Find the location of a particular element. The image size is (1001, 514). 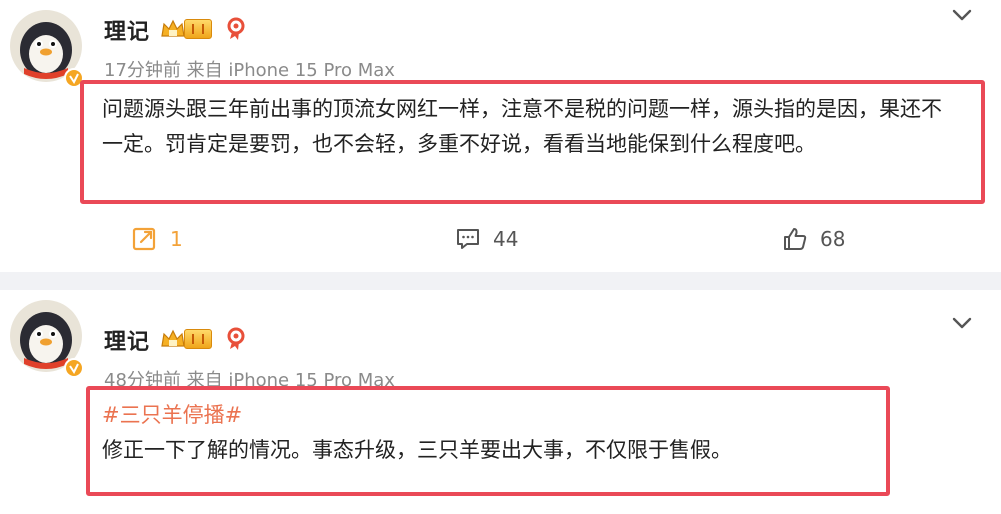

comment-count: 44 is located at coordinates (506, 239).